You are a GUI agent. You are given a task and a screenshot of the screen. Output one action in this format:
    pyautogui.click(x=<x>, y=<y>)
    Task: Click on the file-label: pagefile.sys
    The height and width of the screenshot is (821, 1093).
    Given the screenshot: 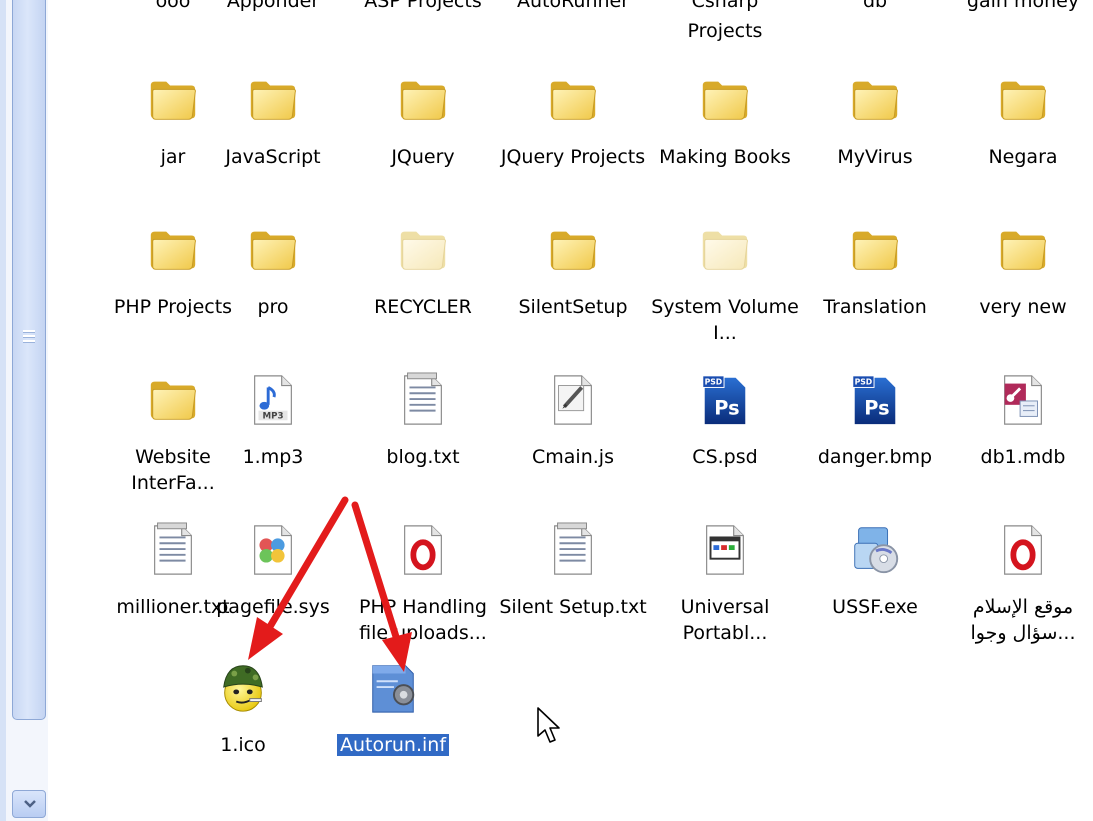 What is the action you would take?
    pyautogui.click(x=273, y=607)
    